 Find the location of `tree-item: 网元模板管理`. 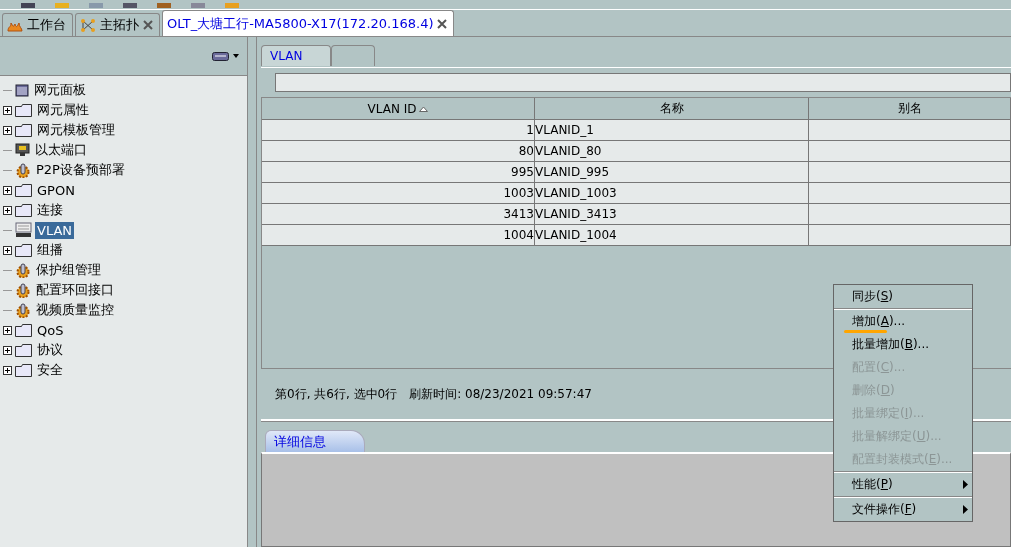

tree-item: 网元模板管理 is located at coordinates (76, 130).